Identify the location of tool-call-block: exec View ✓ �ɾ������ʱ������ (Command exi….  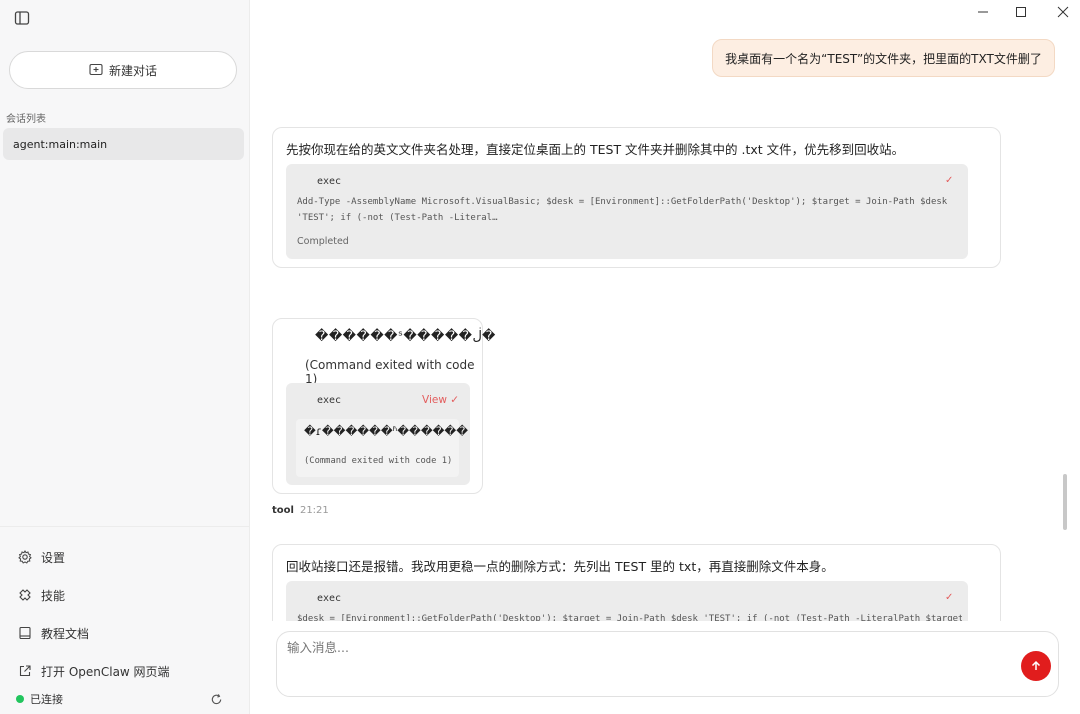
(378, 434).